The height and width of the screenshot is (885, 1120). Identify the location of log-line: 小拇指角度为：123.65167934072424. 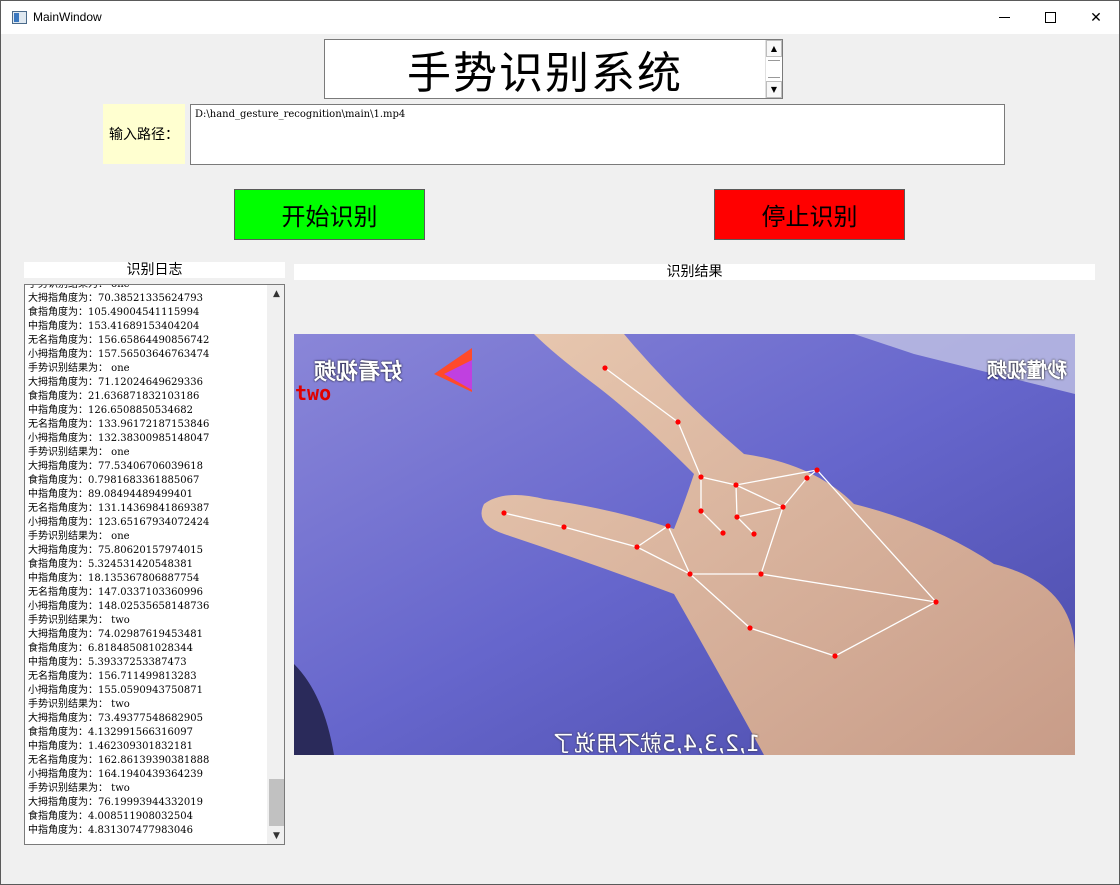
(119, 522).